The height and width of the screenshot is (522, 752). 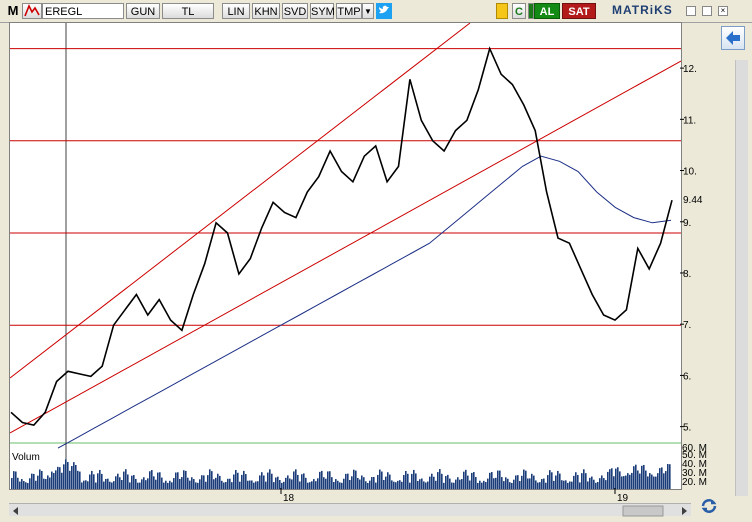 What do you see at coordinates (691, 249) in the screenshot?
I see `y-axis: 5. 6. 7. 8. 9. 10. 11. 12. 9.44` at bounding box center [691, 249].